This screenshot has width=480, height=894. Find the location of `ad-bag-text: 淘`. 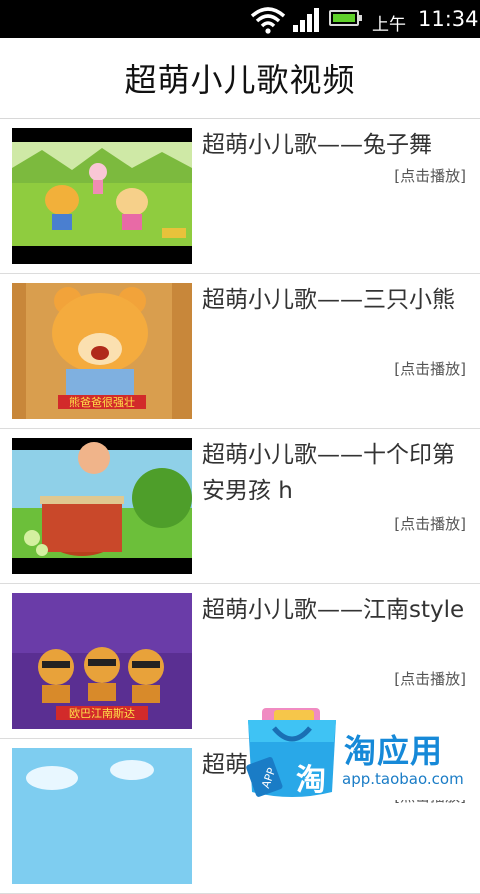

ad-bag-text: 淘 is located at coordinates (311, 780).